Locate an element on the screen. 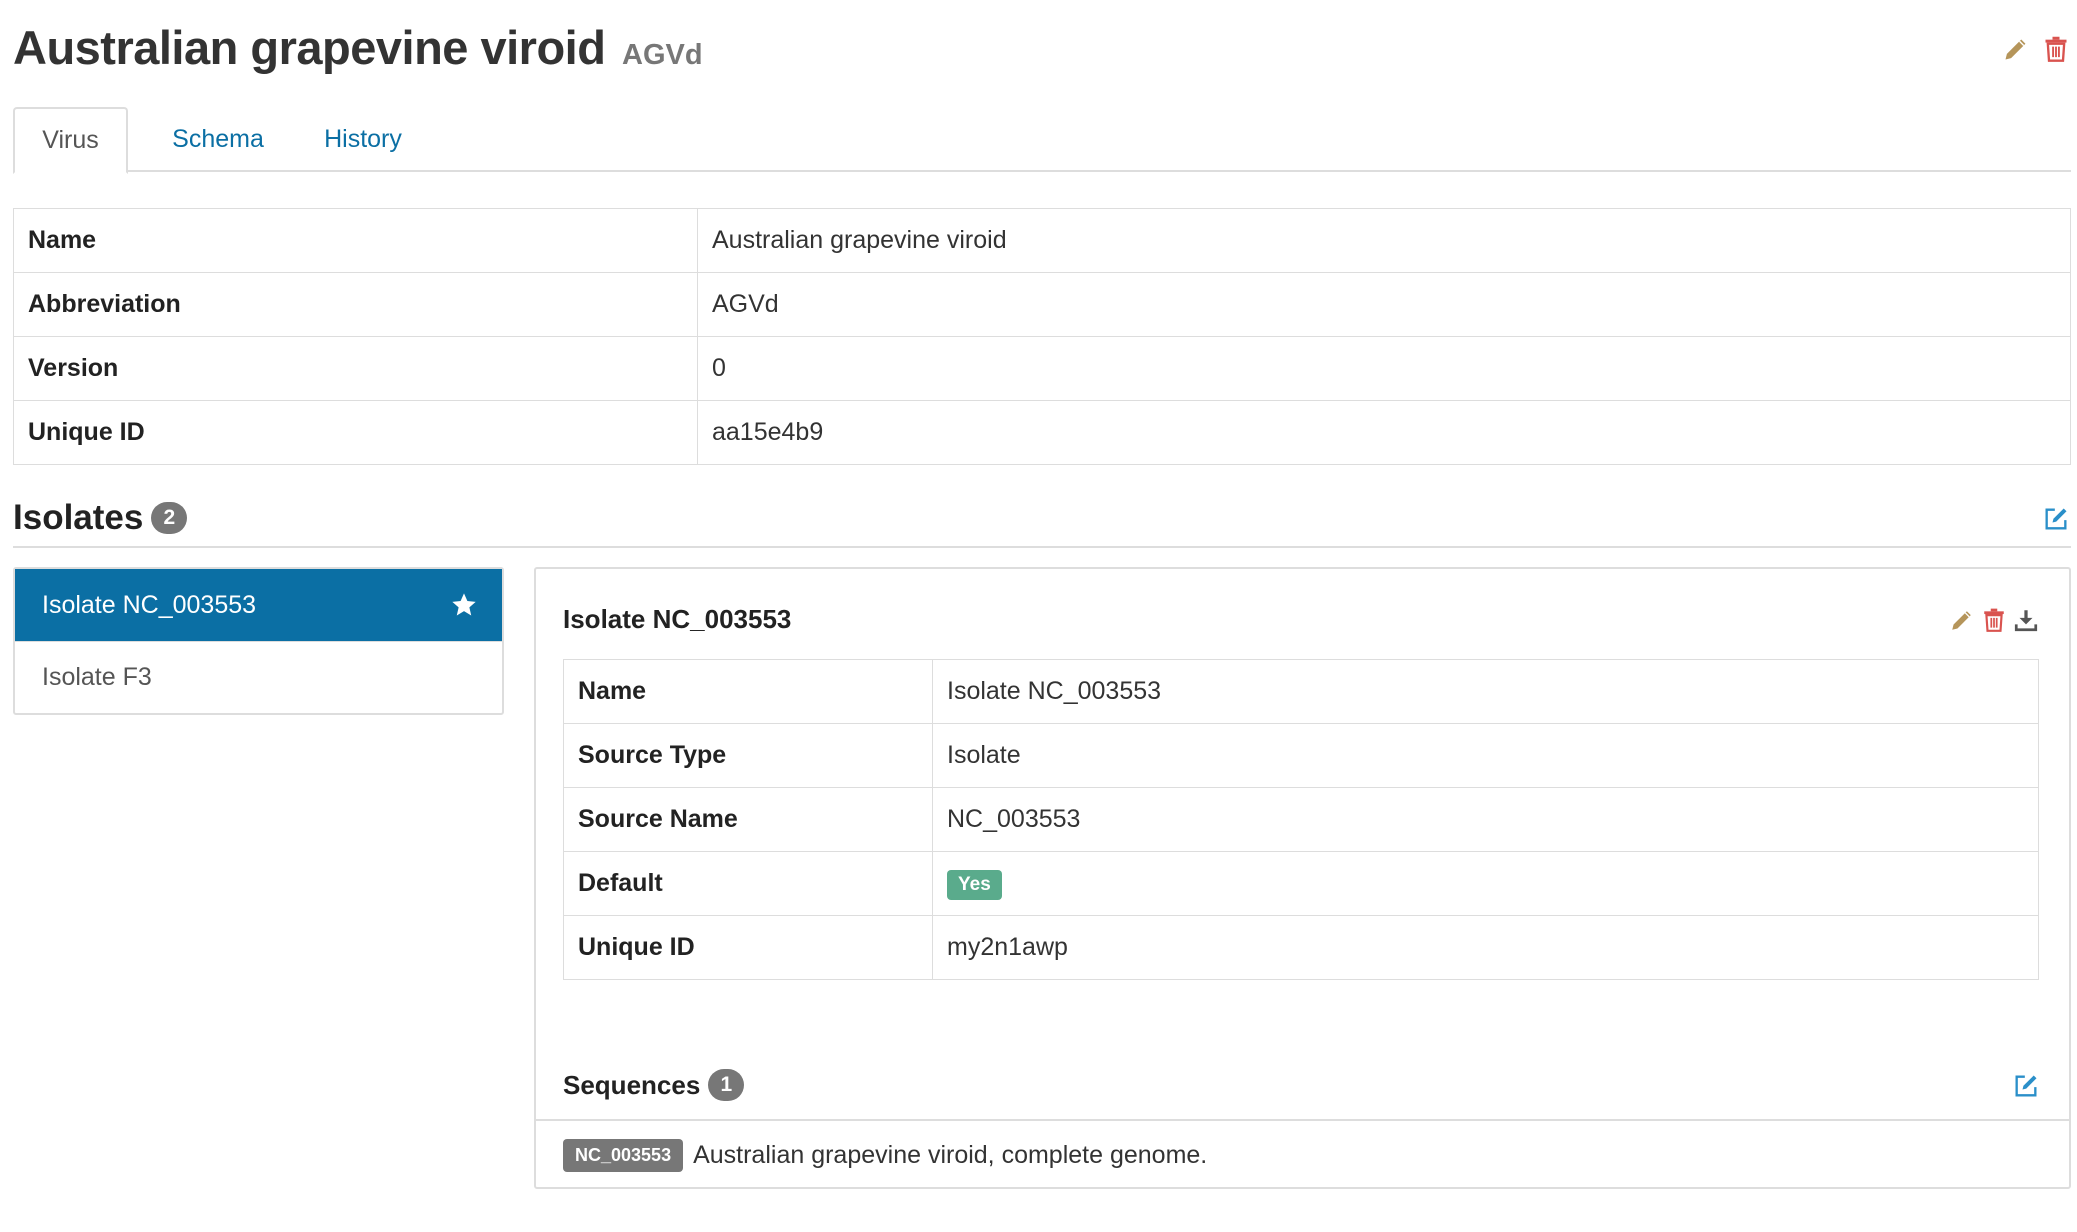 The height and width of the screenshot is (1232, 2077). row-value: Isolate NC_003553 is located at coordinates (1485, 691).